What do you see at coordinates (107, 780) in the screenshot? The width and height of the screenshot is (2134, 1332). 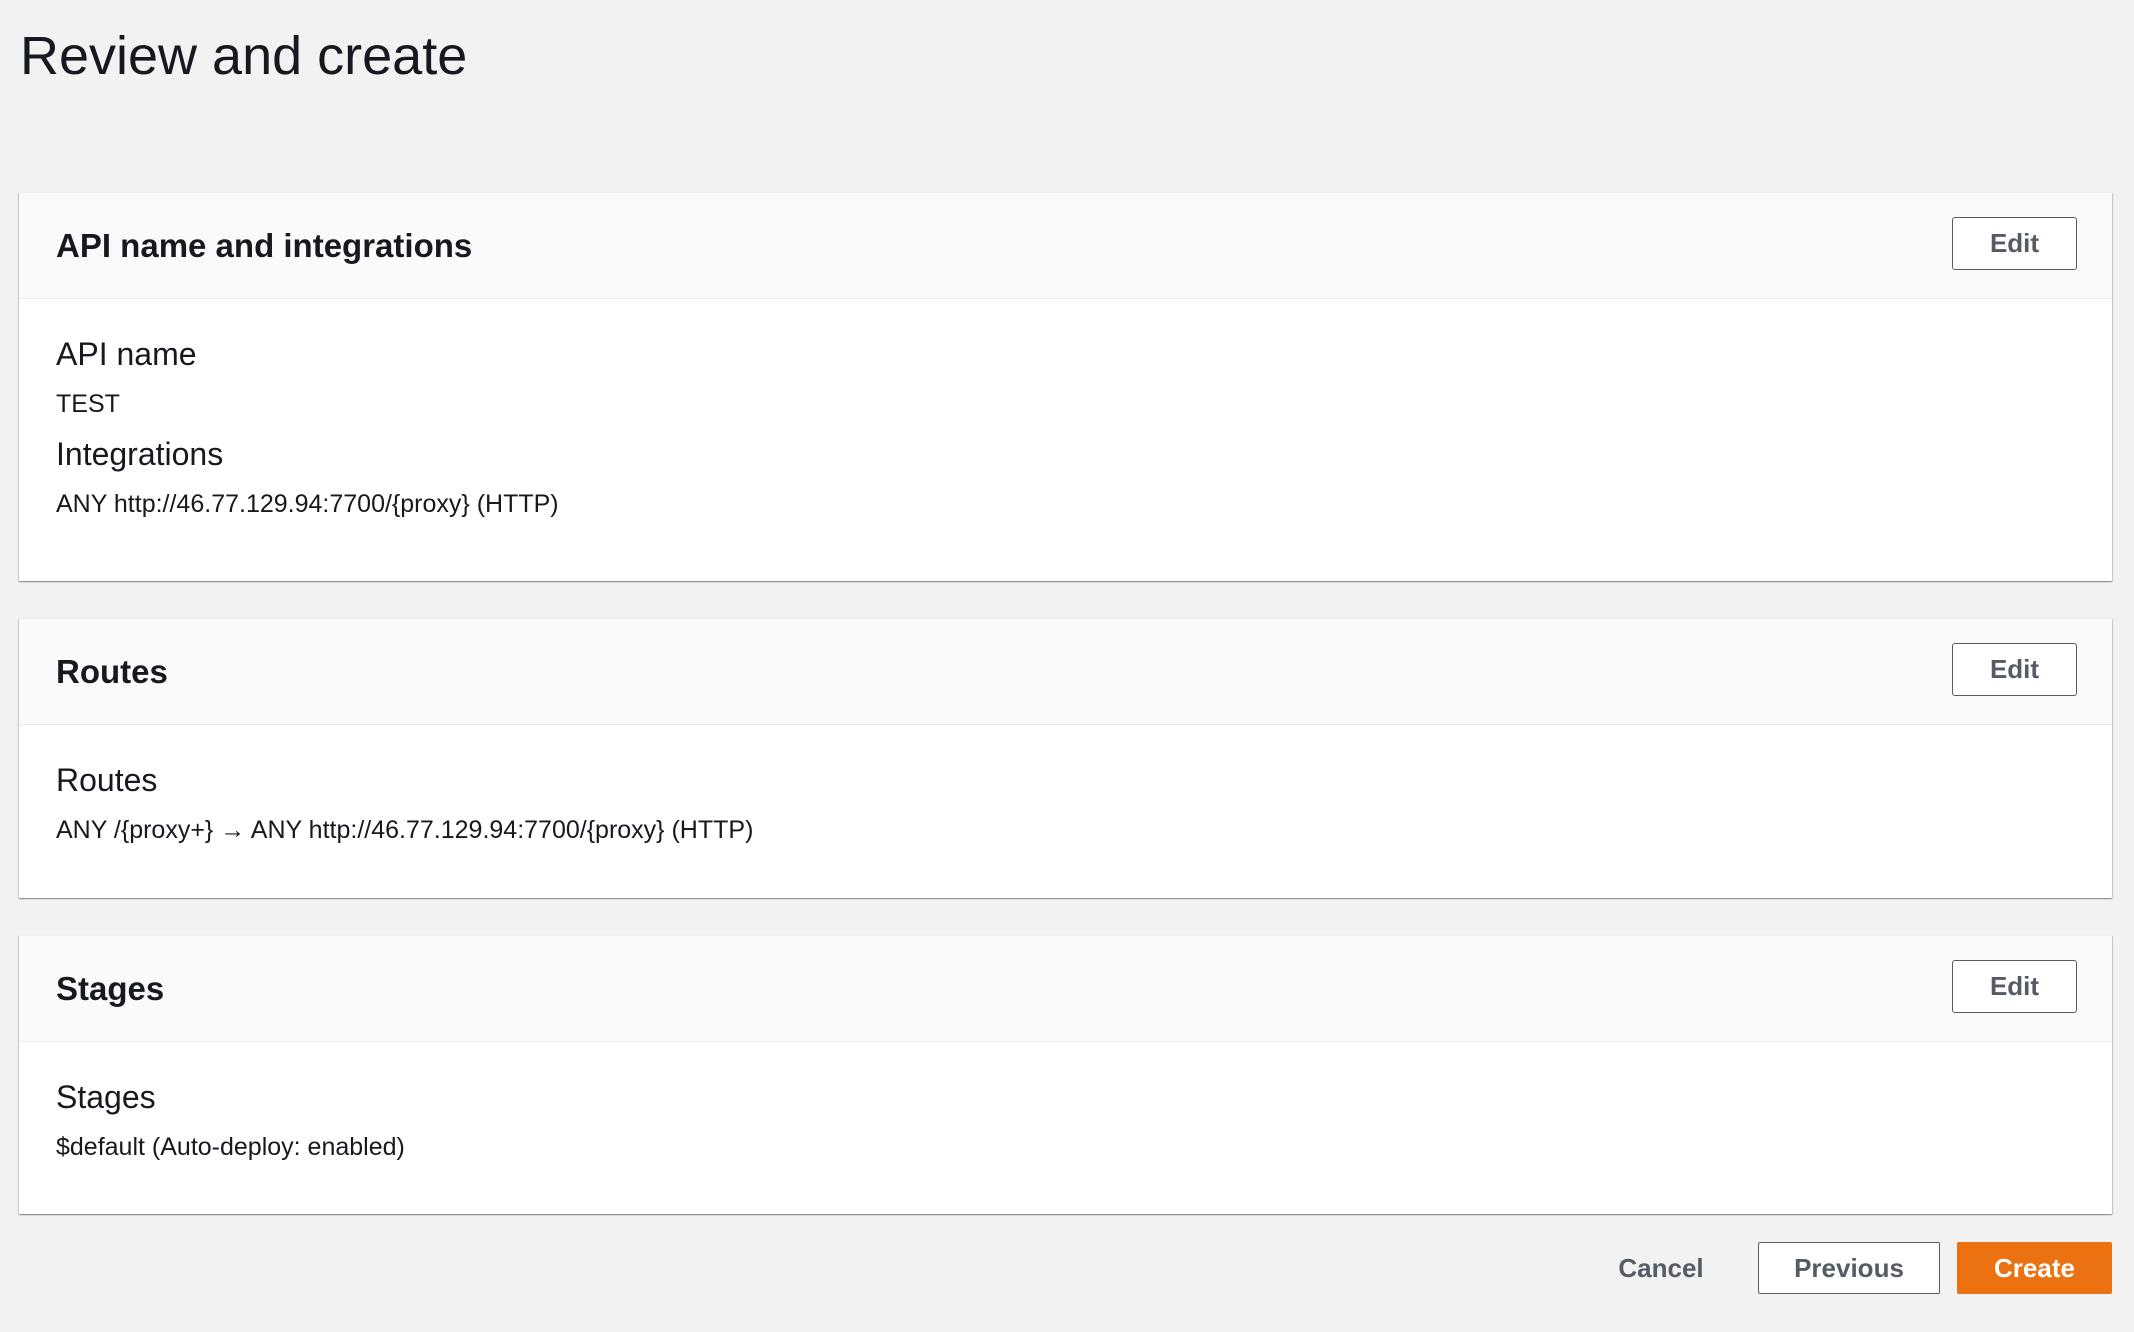 I see `routes-label: Routes` at bounding box center [107, 780].